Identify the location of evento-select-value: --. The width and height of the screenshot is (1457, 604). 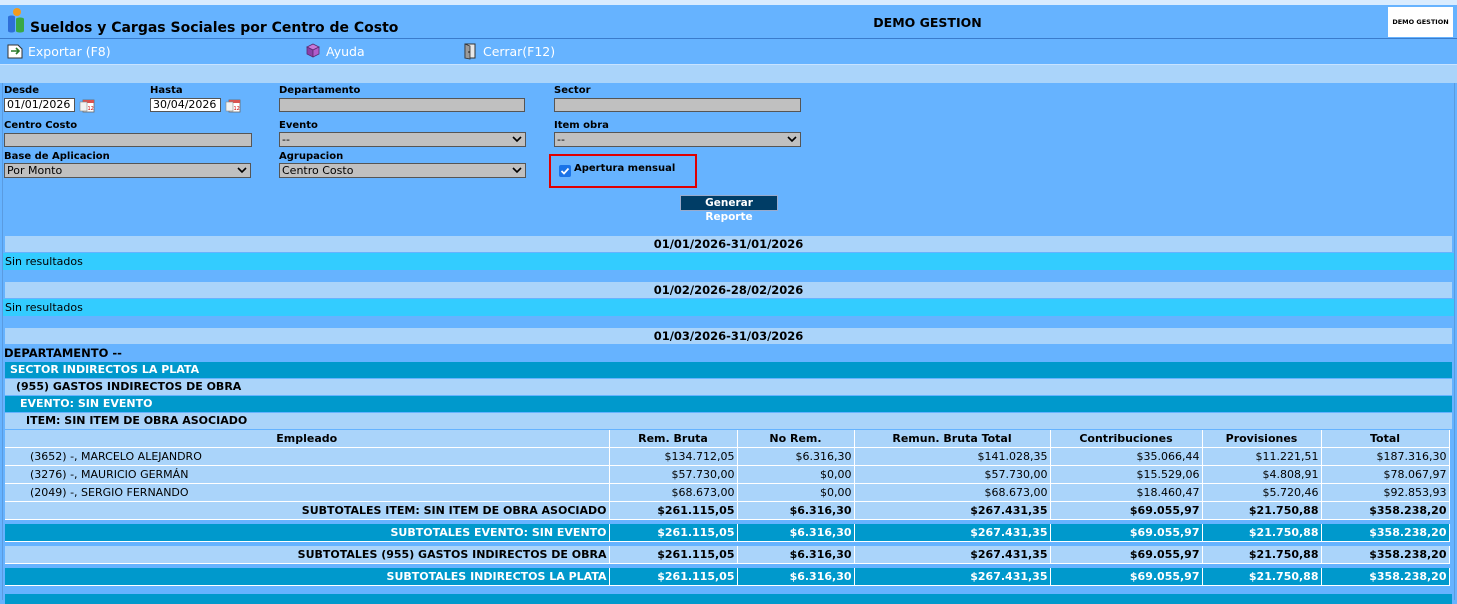
(286, 139).